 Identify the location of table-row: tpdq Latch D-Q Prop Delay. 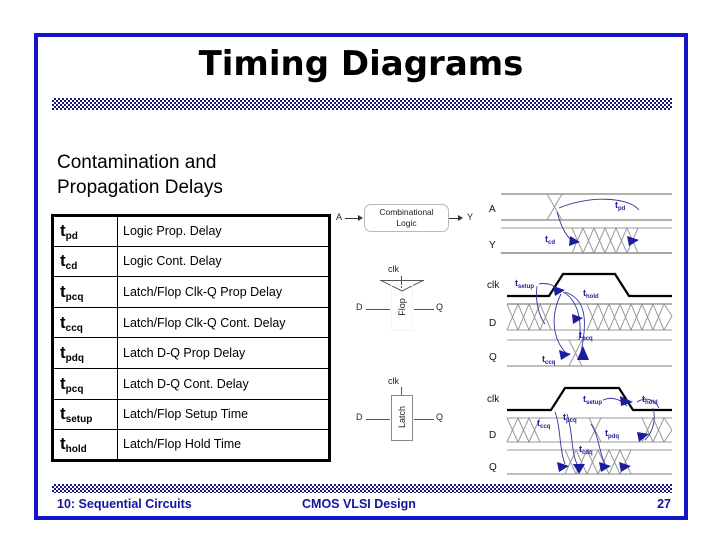
(191, 353).